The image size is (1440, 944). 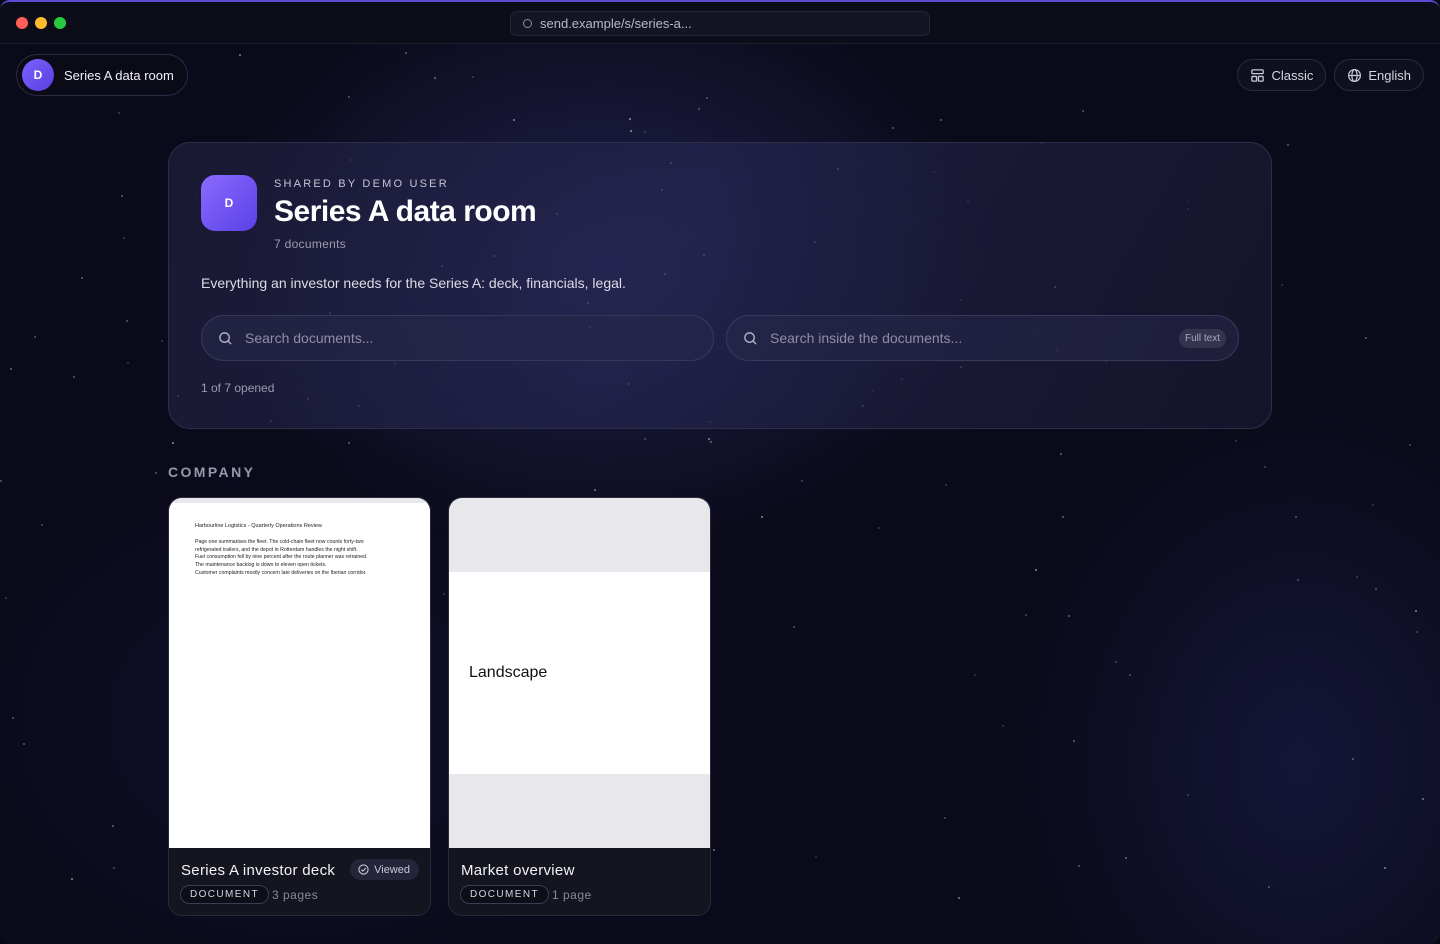 What do you see at coordinates (579, 881) in the screenshot?
I see `document-card-footer: Market overview DOCUMENT 1 page` at bounding box center [579, 881].